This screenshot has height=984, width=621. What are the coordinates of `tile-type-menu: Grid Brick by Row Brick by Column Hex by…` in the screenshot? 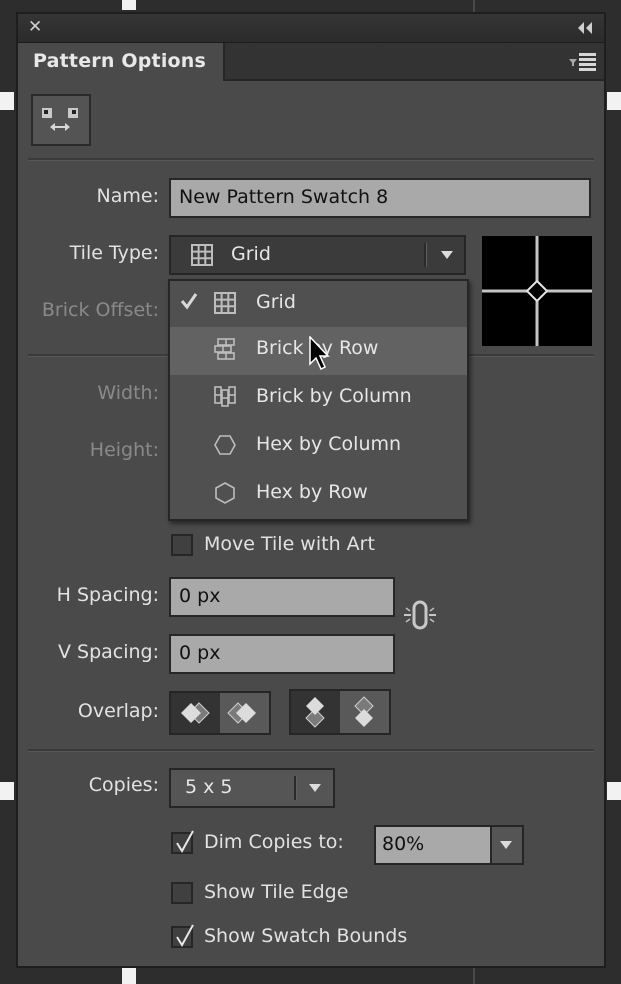 It's located at (318, 400).